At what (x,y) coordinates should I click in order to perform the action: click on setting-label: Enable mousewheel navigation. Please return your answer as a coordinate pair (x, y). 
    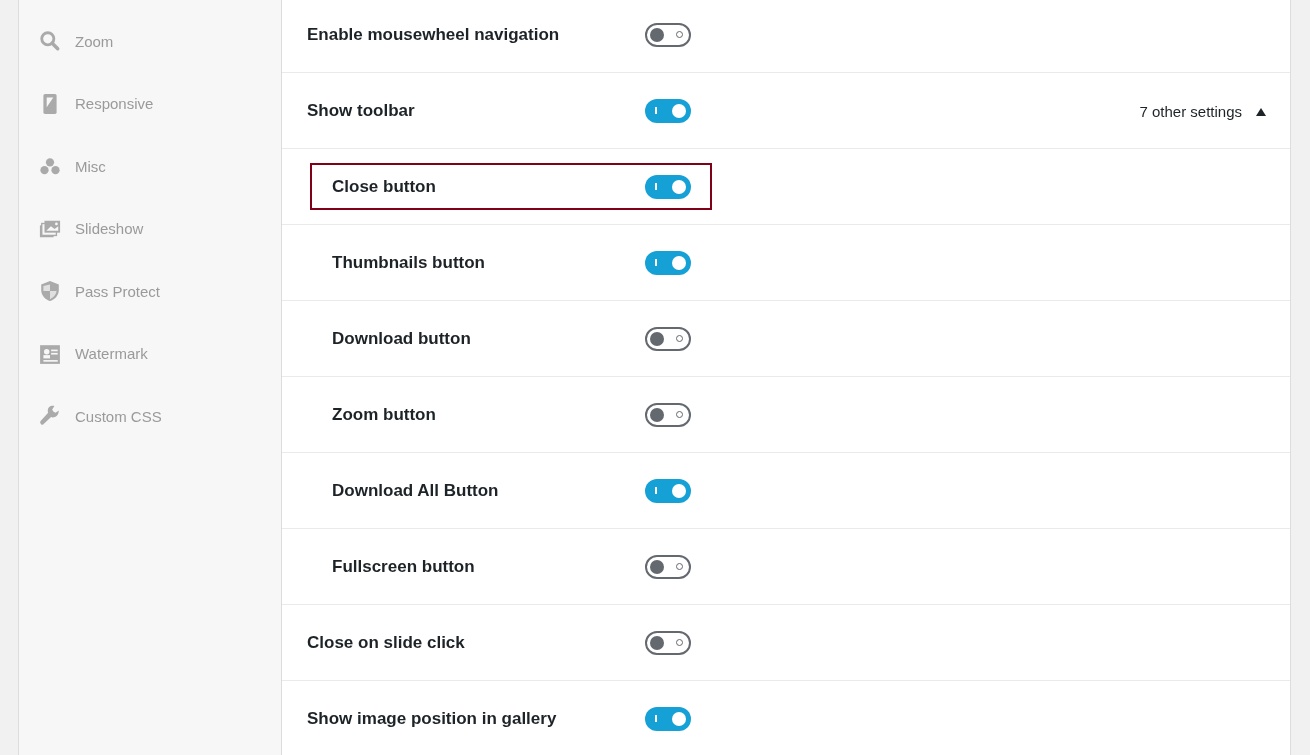
    Looking at the image, I should click on (434, 34).